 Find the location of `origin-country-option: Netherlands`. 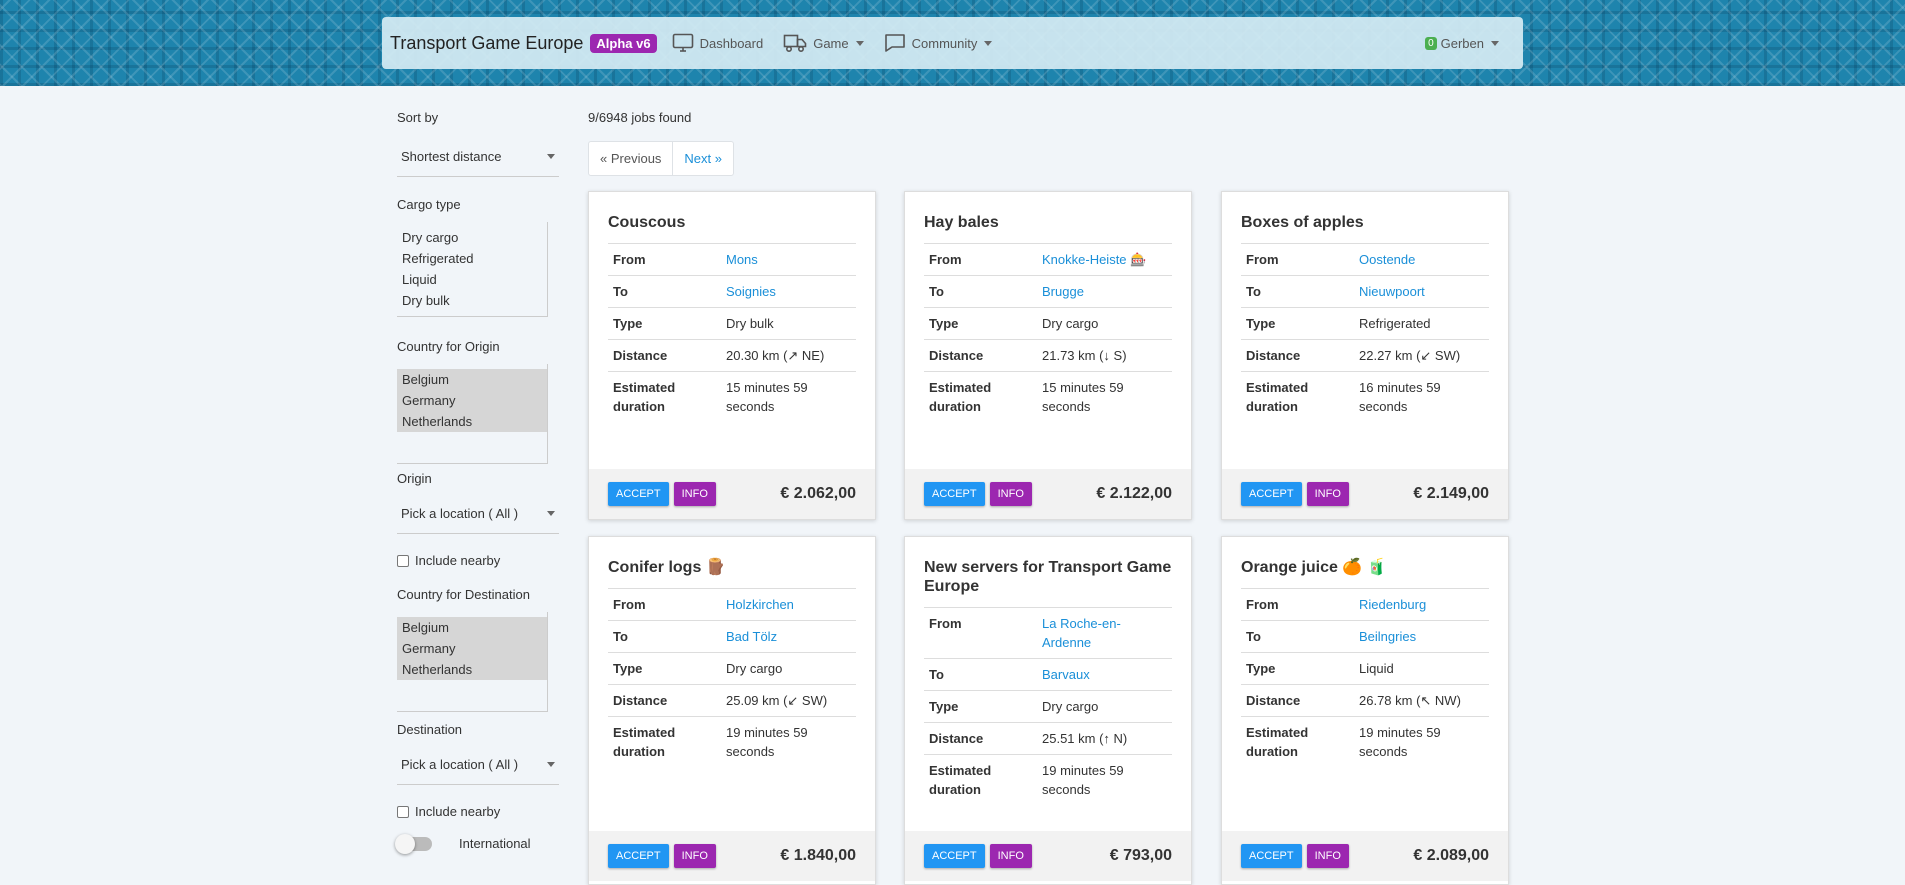

origin-country-option: Netherlands is located at coordinates (472, 421).